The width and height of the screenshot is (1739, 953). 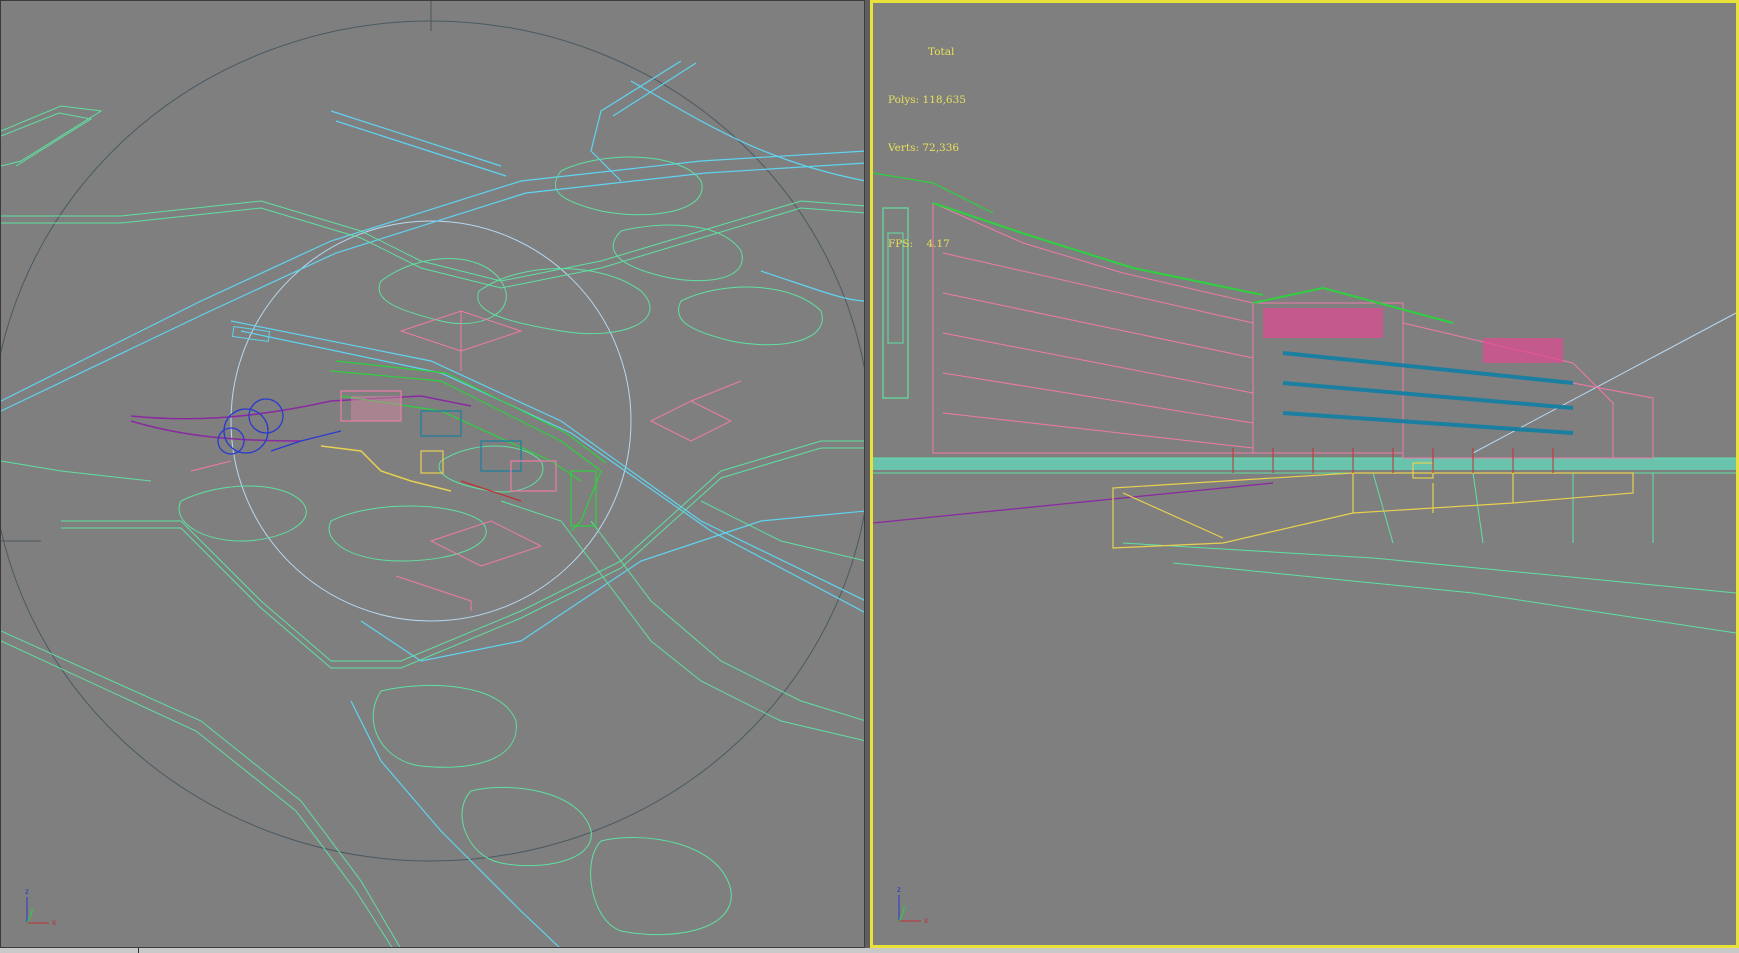 What do you see at coordinates (901, 244) in the screenshot?
I see `fps-label: FPS:` at bounding box center [901, 244].